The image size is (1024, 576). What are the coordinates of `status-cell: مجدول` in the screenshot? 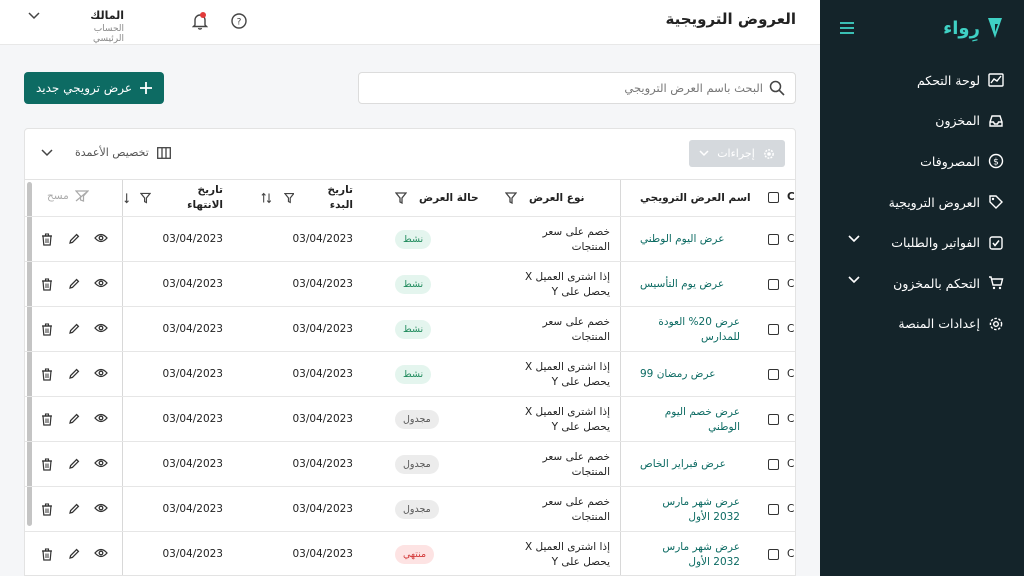 It's located at (435, 464).